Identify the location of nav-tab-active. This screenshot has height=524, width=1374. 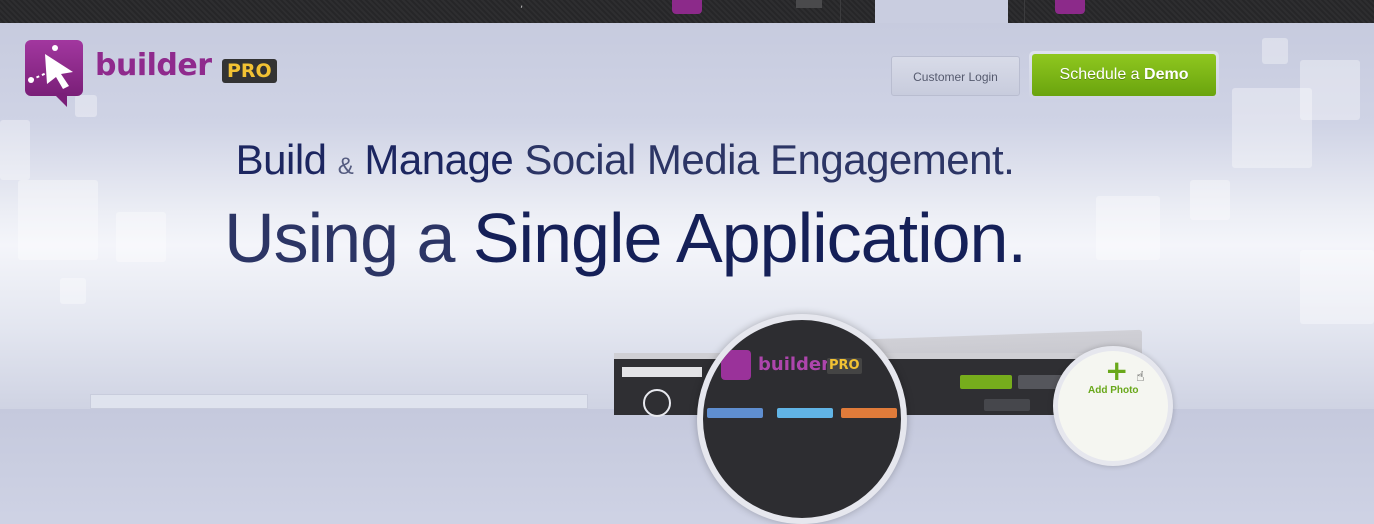
(941, 11).